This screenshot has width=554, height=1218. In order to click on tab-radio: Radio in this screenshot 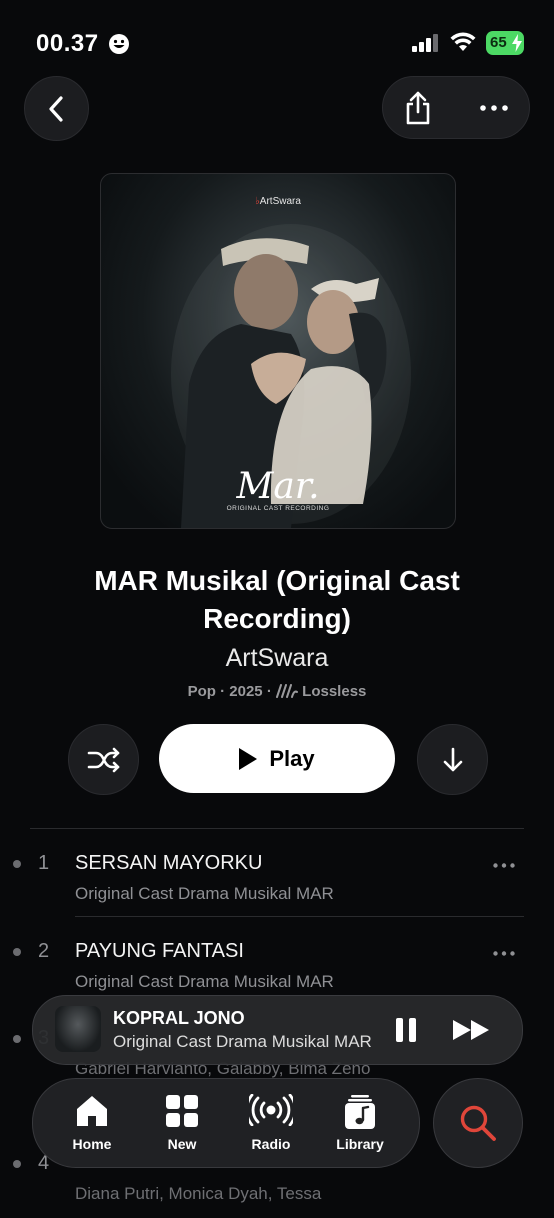, I will do `click(271, 1123)`.